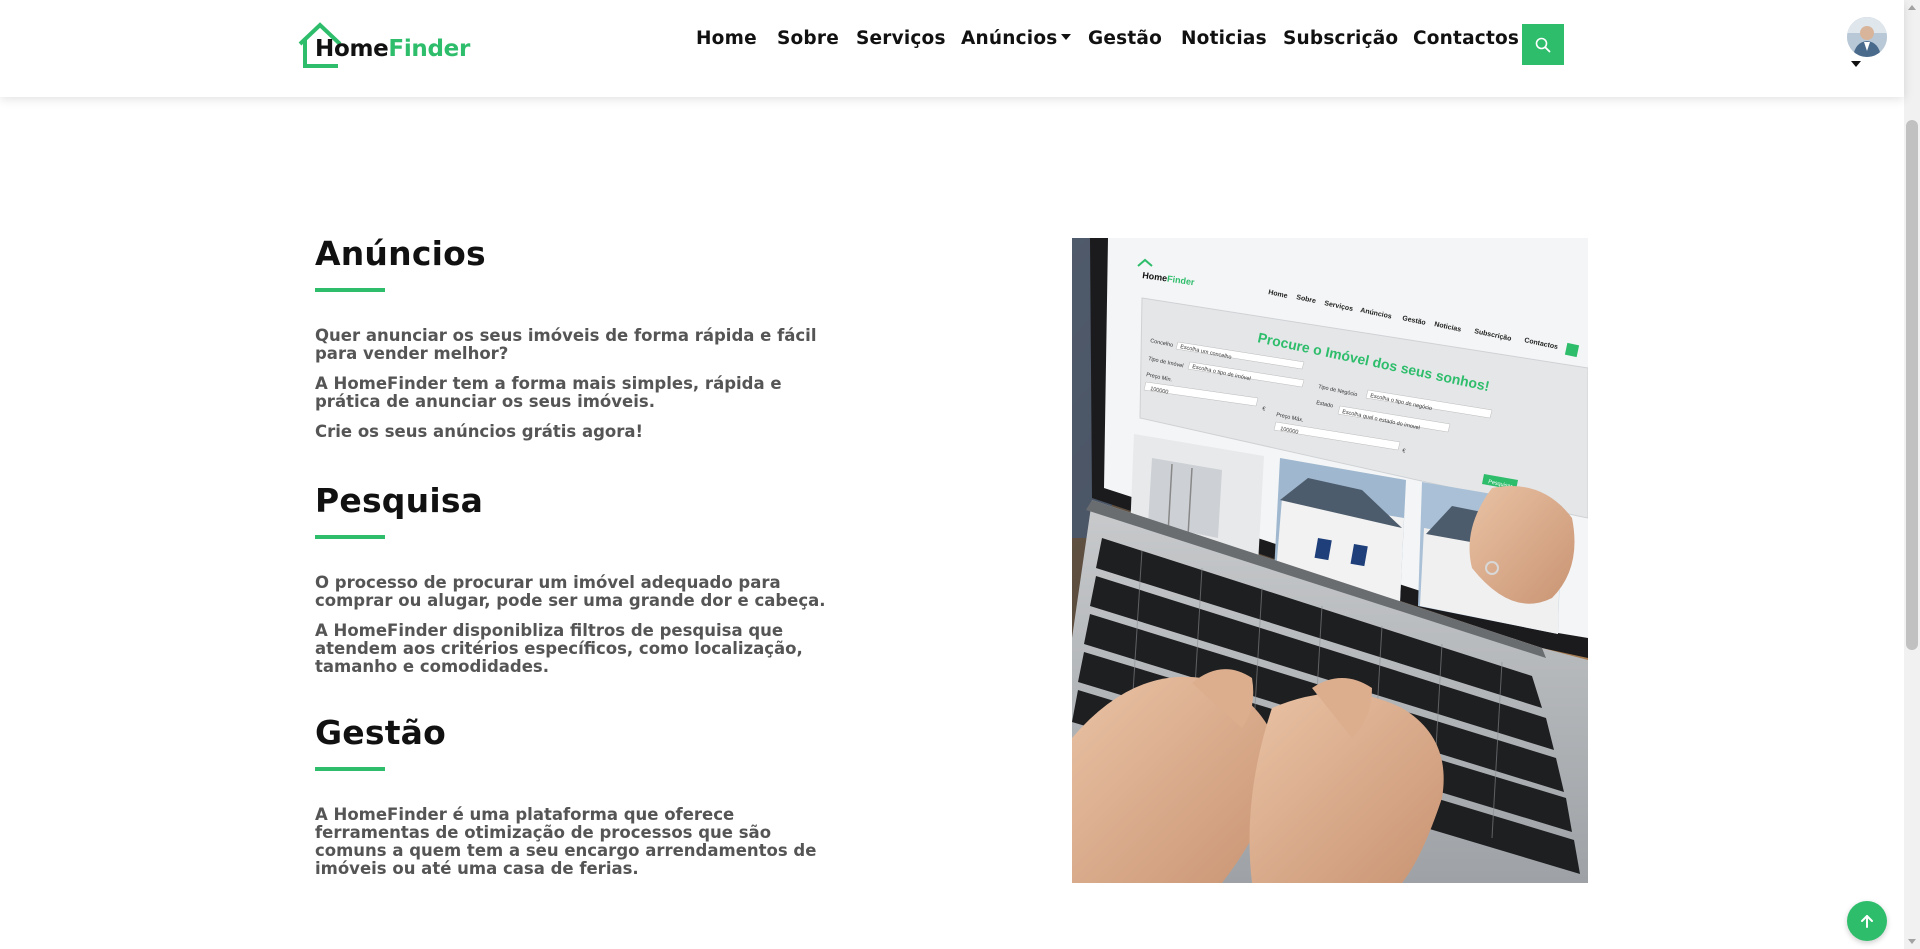 The width and height of the screenshot is (1920, 949). Describe the element at coordinates (429, 49) in the screenshot. I see `logo-finder-text: Finder` at that location.